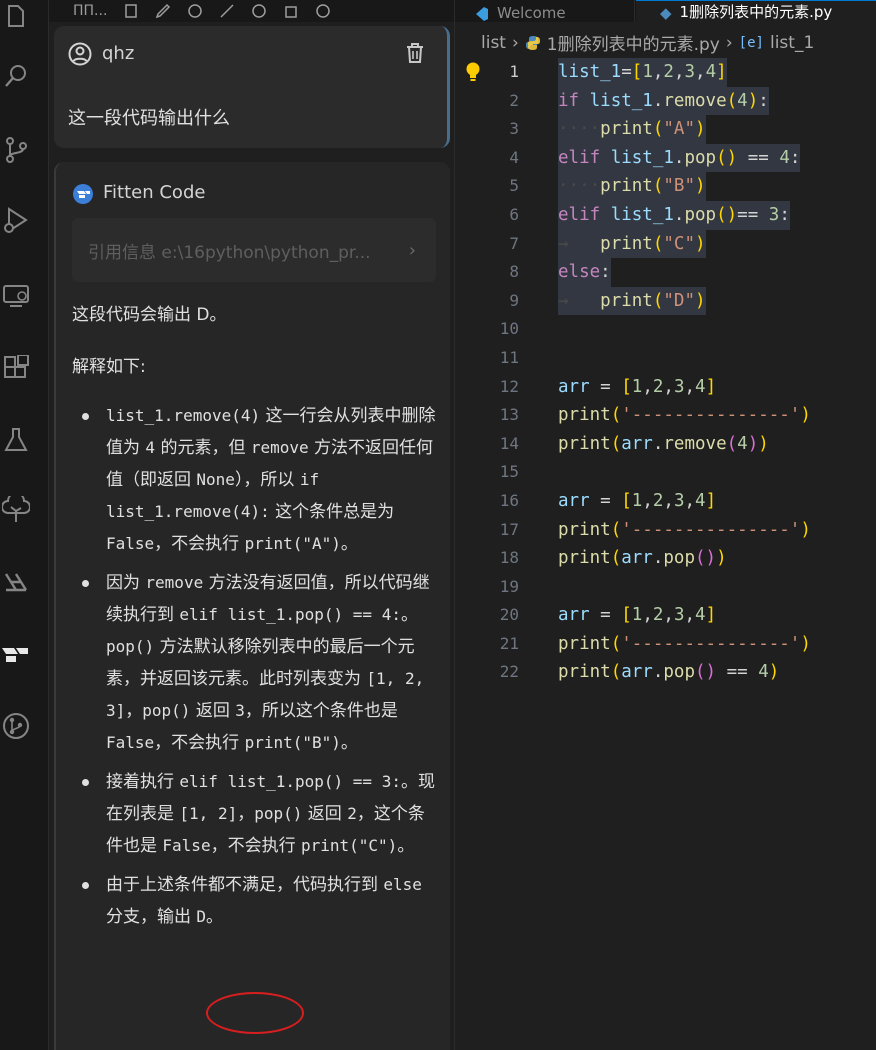 The image size is (876, 1050). Describe the element at coordinates (665, 415) in the screenshot. I see `code-line: 13 print('---------------')` at that location.